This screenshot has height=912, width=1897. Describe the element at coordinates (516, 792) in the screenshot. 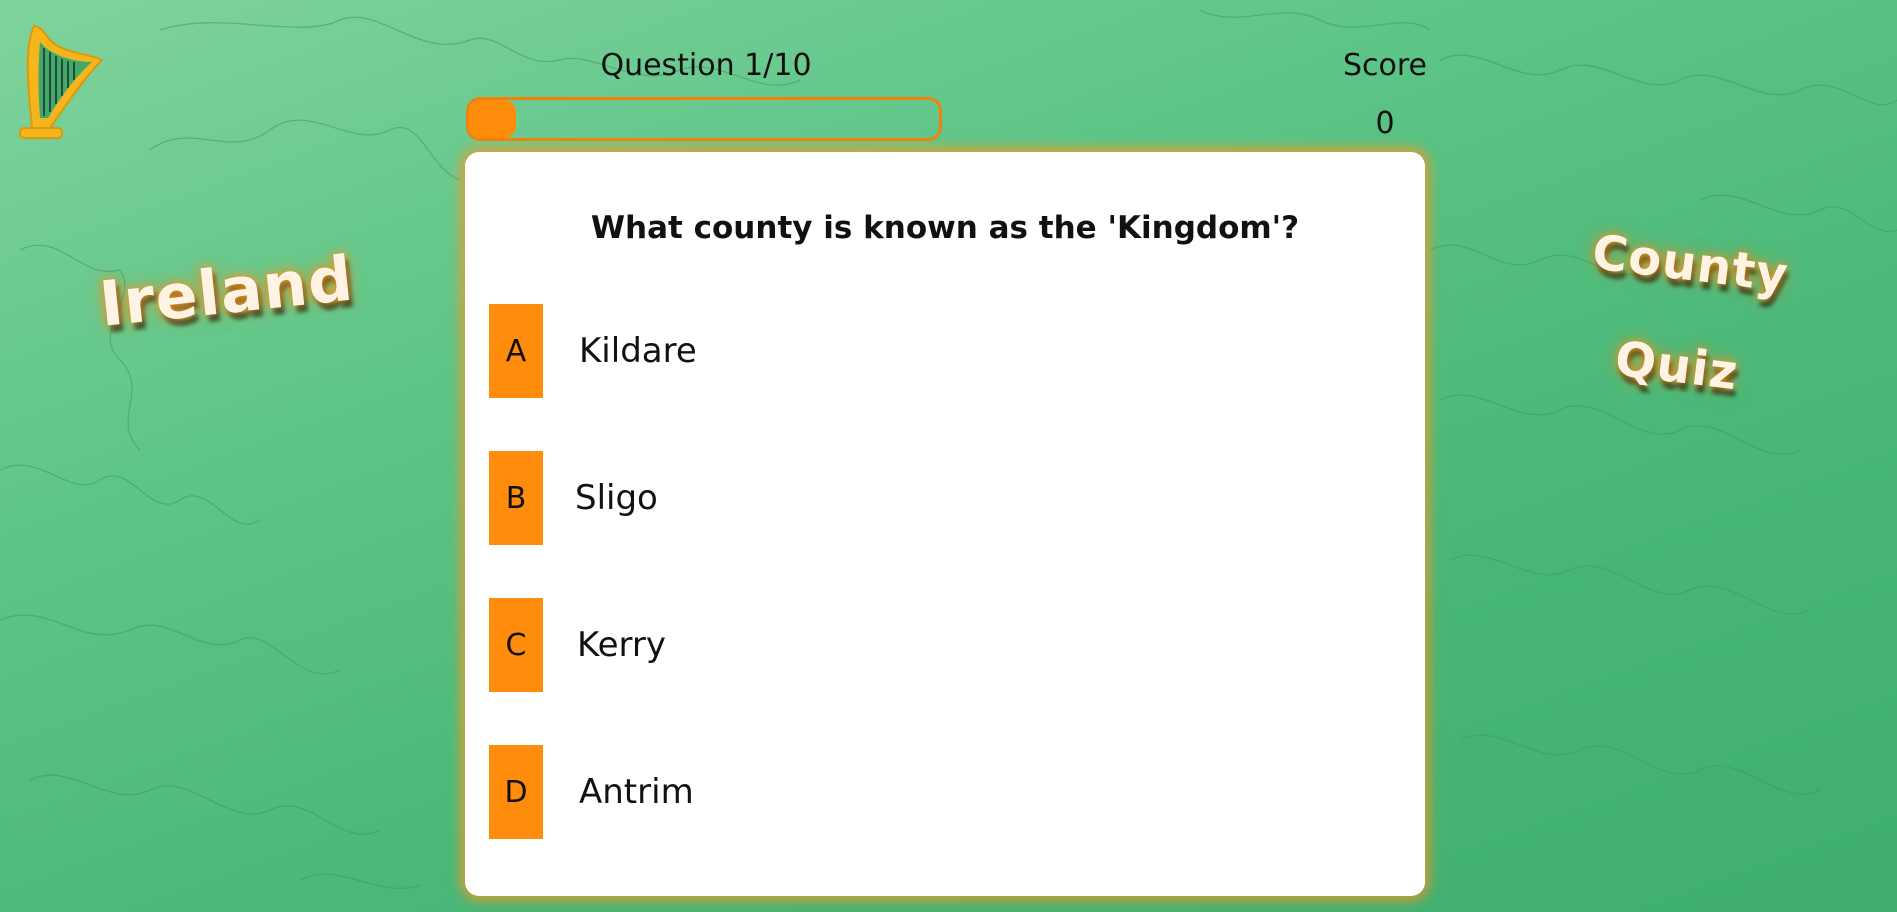

I see `choice-d-letter: D` at that location.